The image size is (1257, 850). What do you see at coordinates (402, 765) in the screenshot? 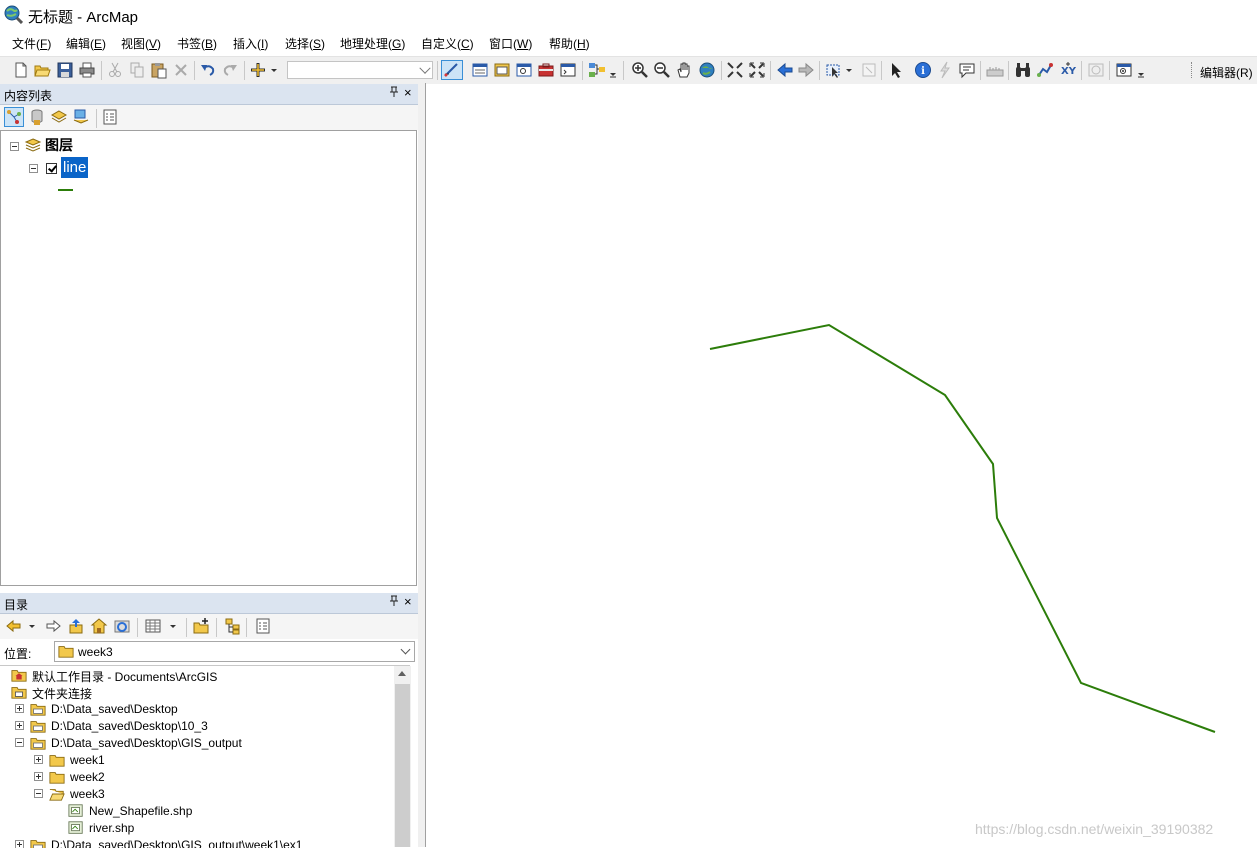
I see `scrollbar-thumb` at bounding box center [402, 765].